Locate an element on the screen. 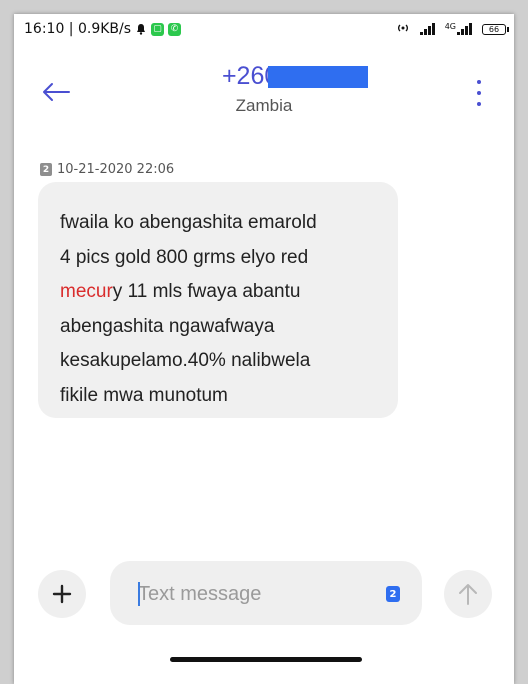 The height and width of the screenshot is (684, 528). text-cursor is located at coordinates (139, 594).